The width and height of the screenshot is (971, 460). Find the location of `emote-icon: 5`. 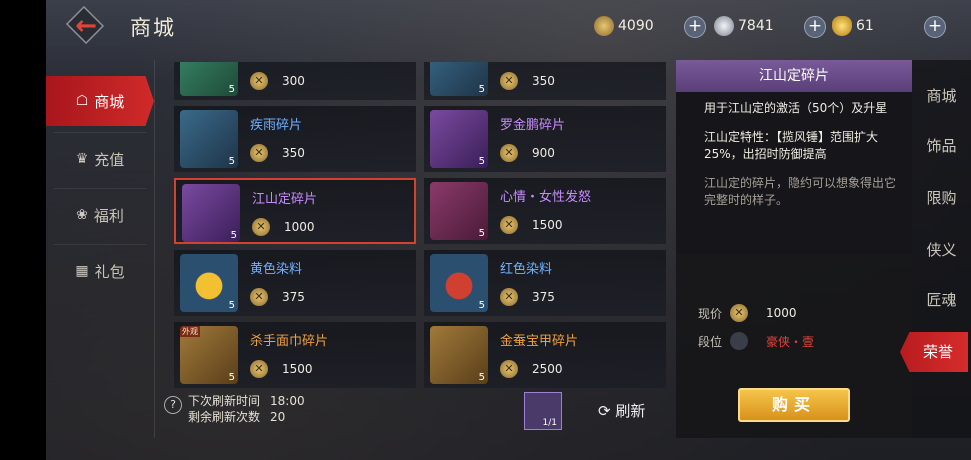

emote-icon: 5 is located at coordinates (459, 211).